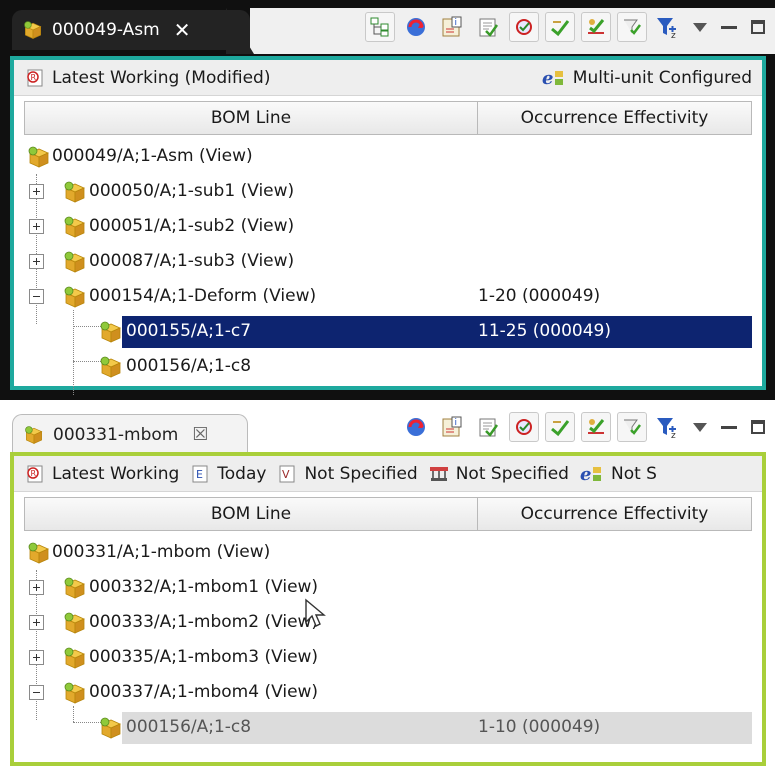  What do you see at coordinates (380, 27) in the screenshot?
I see `structure-icon` at bounding box center [380, 27].